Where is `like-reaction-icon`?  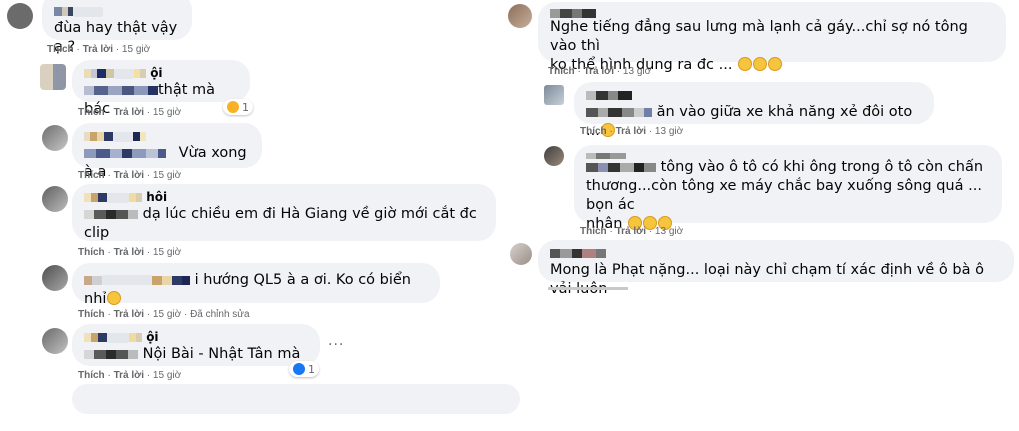
like-reaction-icon is located at coordinates (299, 369).